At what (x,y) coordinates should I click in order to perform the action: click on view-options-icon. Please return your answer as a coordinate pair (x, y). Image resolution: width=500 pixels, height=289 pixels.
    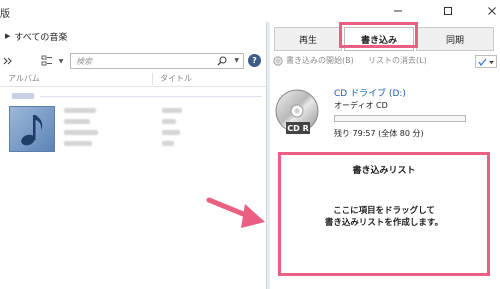
    Looking at the image, I should click on (47, 61).